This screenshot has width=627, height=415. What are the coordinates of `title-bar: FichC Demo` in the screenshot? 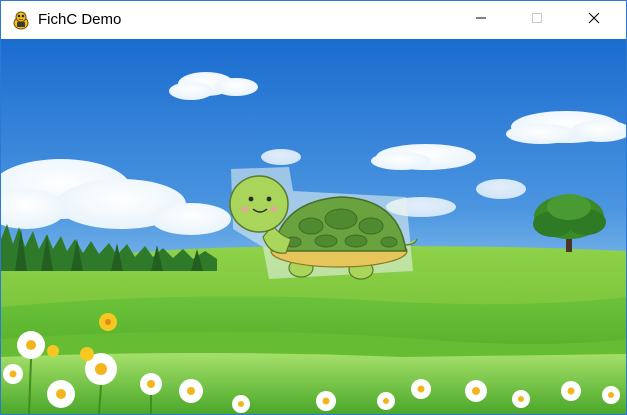 It's located at (313, 20).